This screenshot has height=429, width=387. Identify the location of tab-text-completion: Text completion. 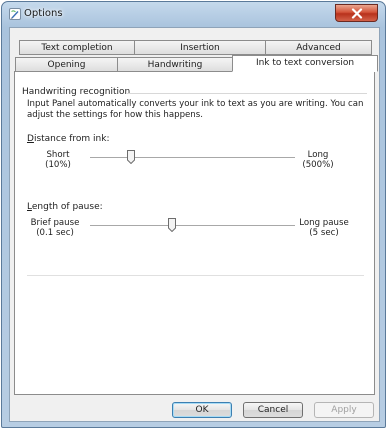
(77, 47).